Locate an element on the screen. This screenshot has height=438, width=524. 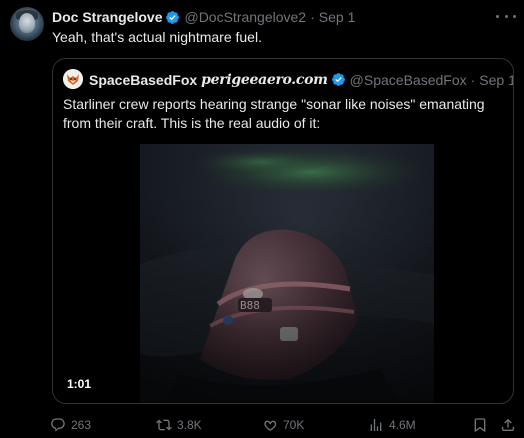
like-button: 70K is located at coordinates (283, 425).